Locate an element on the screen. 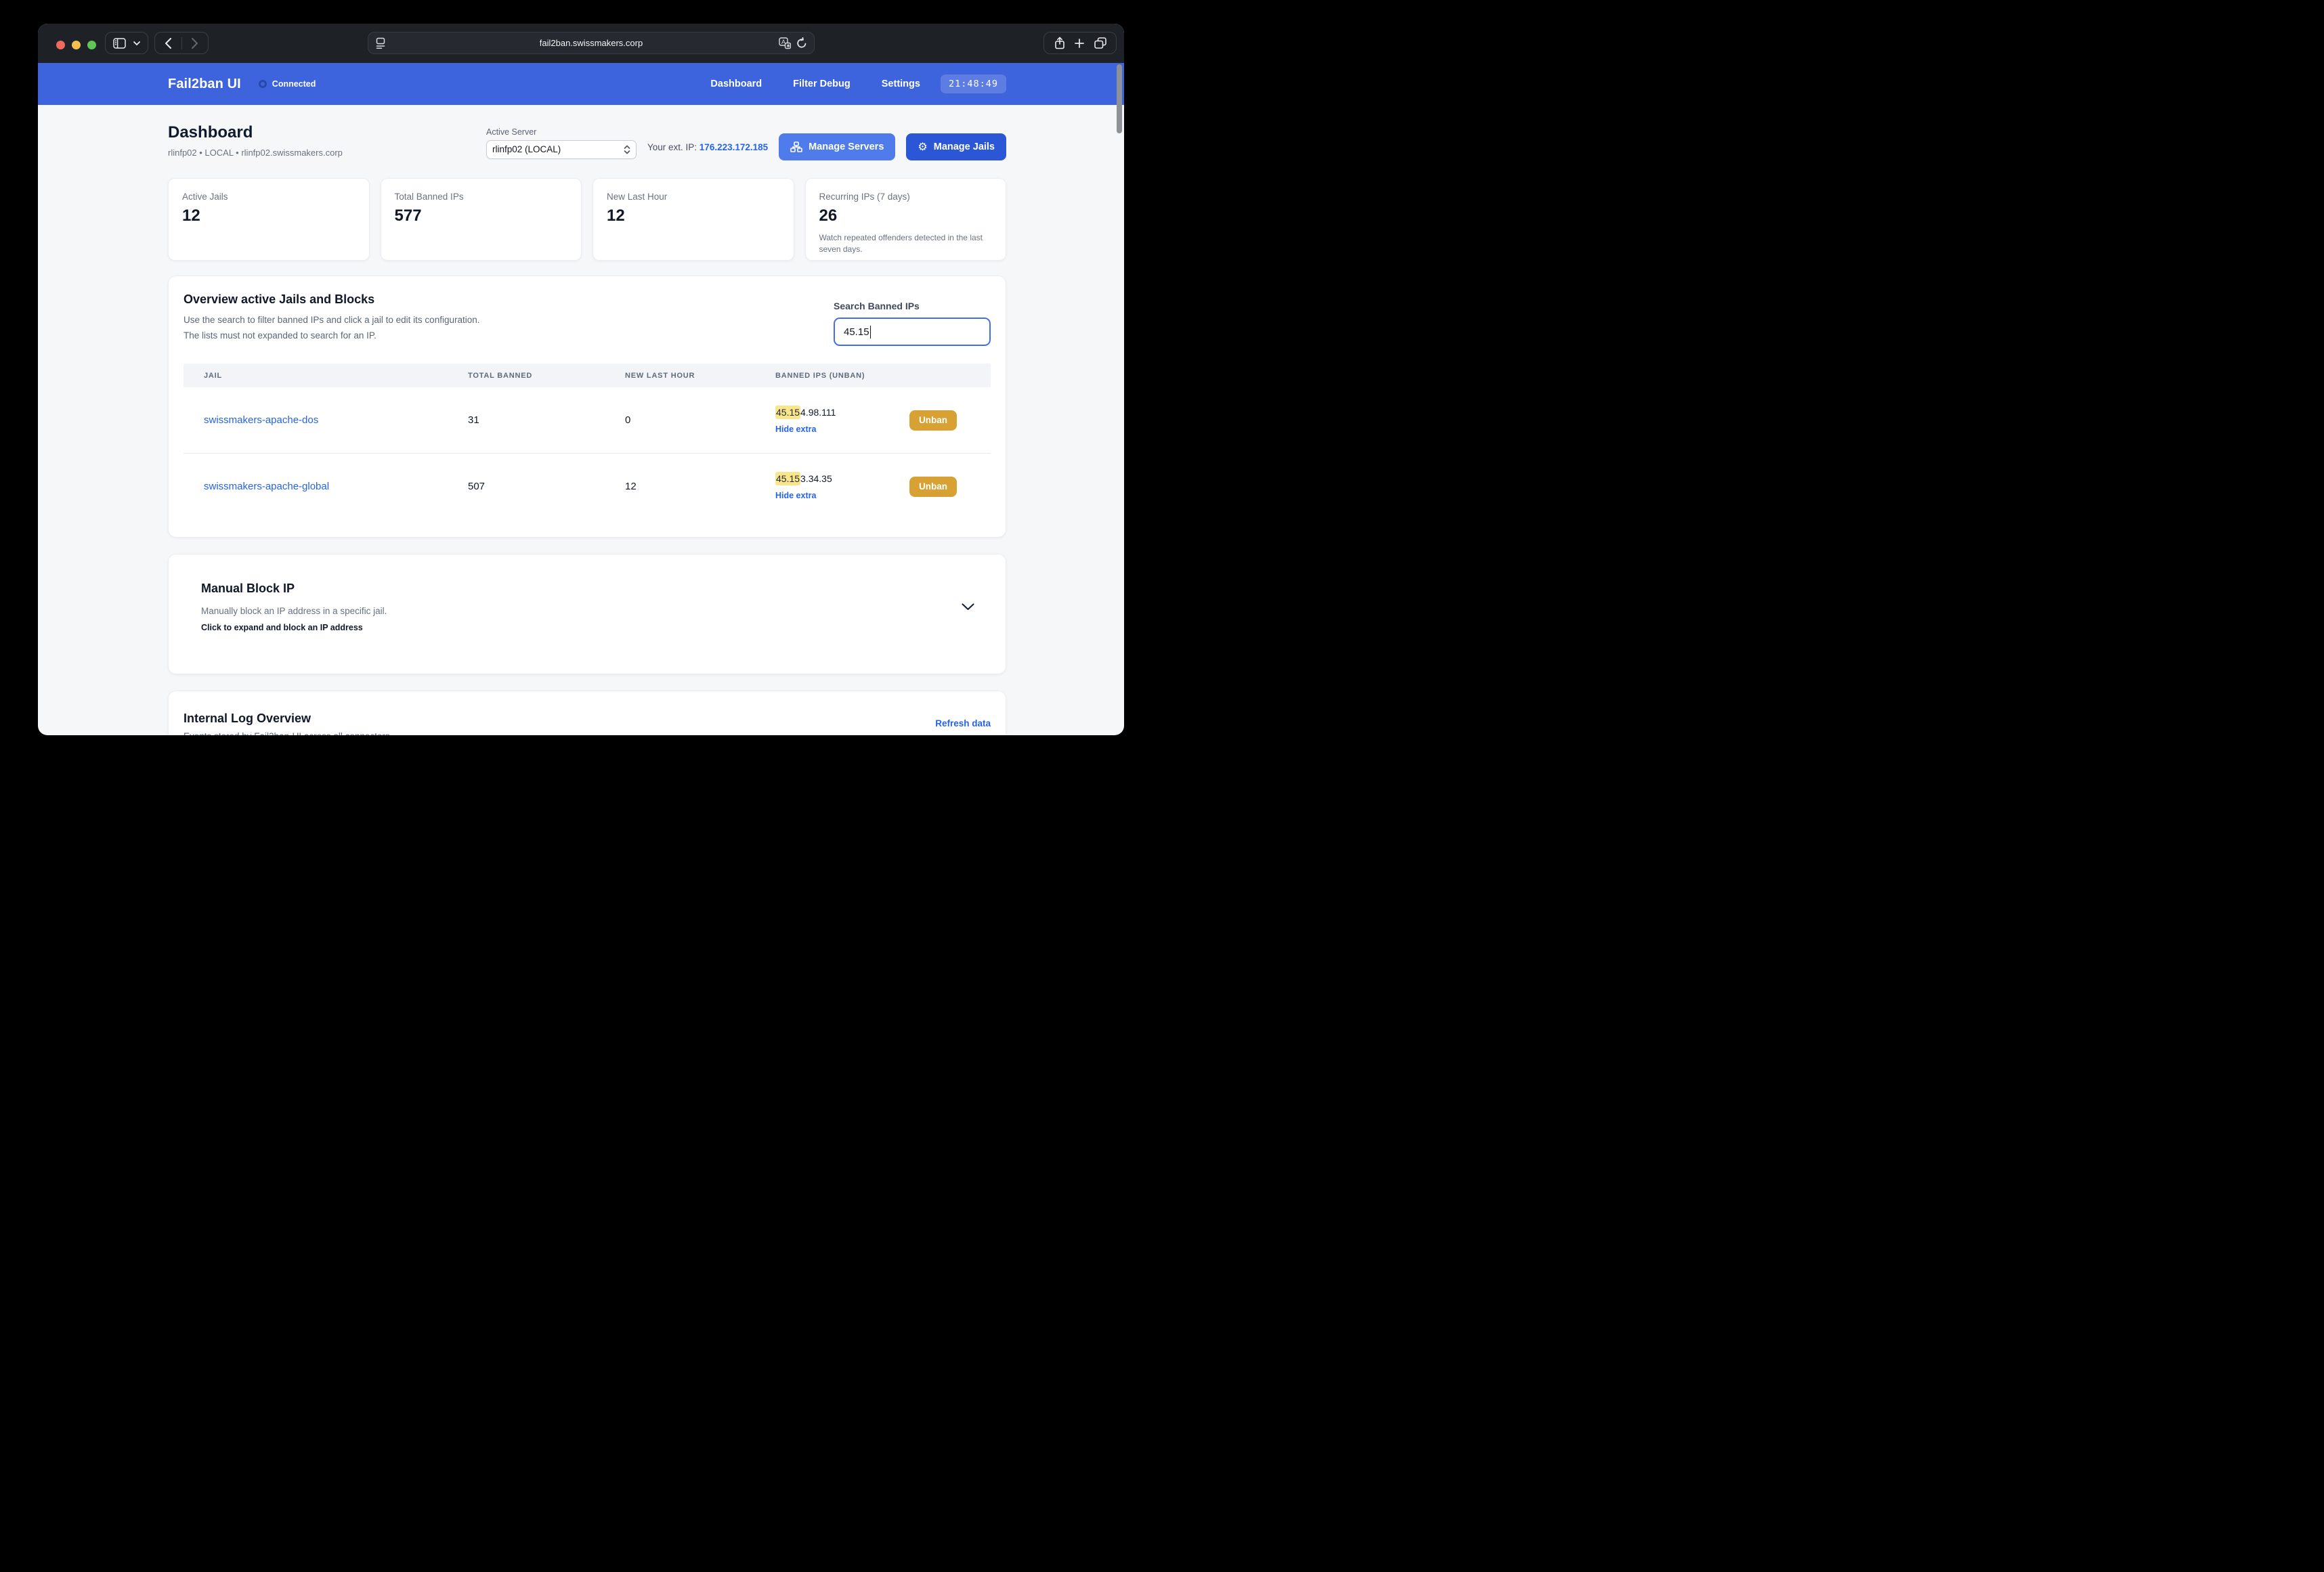 The height and width of the screenshot is (1572, 2324). reader-icon is located at coordinates (380, 43).